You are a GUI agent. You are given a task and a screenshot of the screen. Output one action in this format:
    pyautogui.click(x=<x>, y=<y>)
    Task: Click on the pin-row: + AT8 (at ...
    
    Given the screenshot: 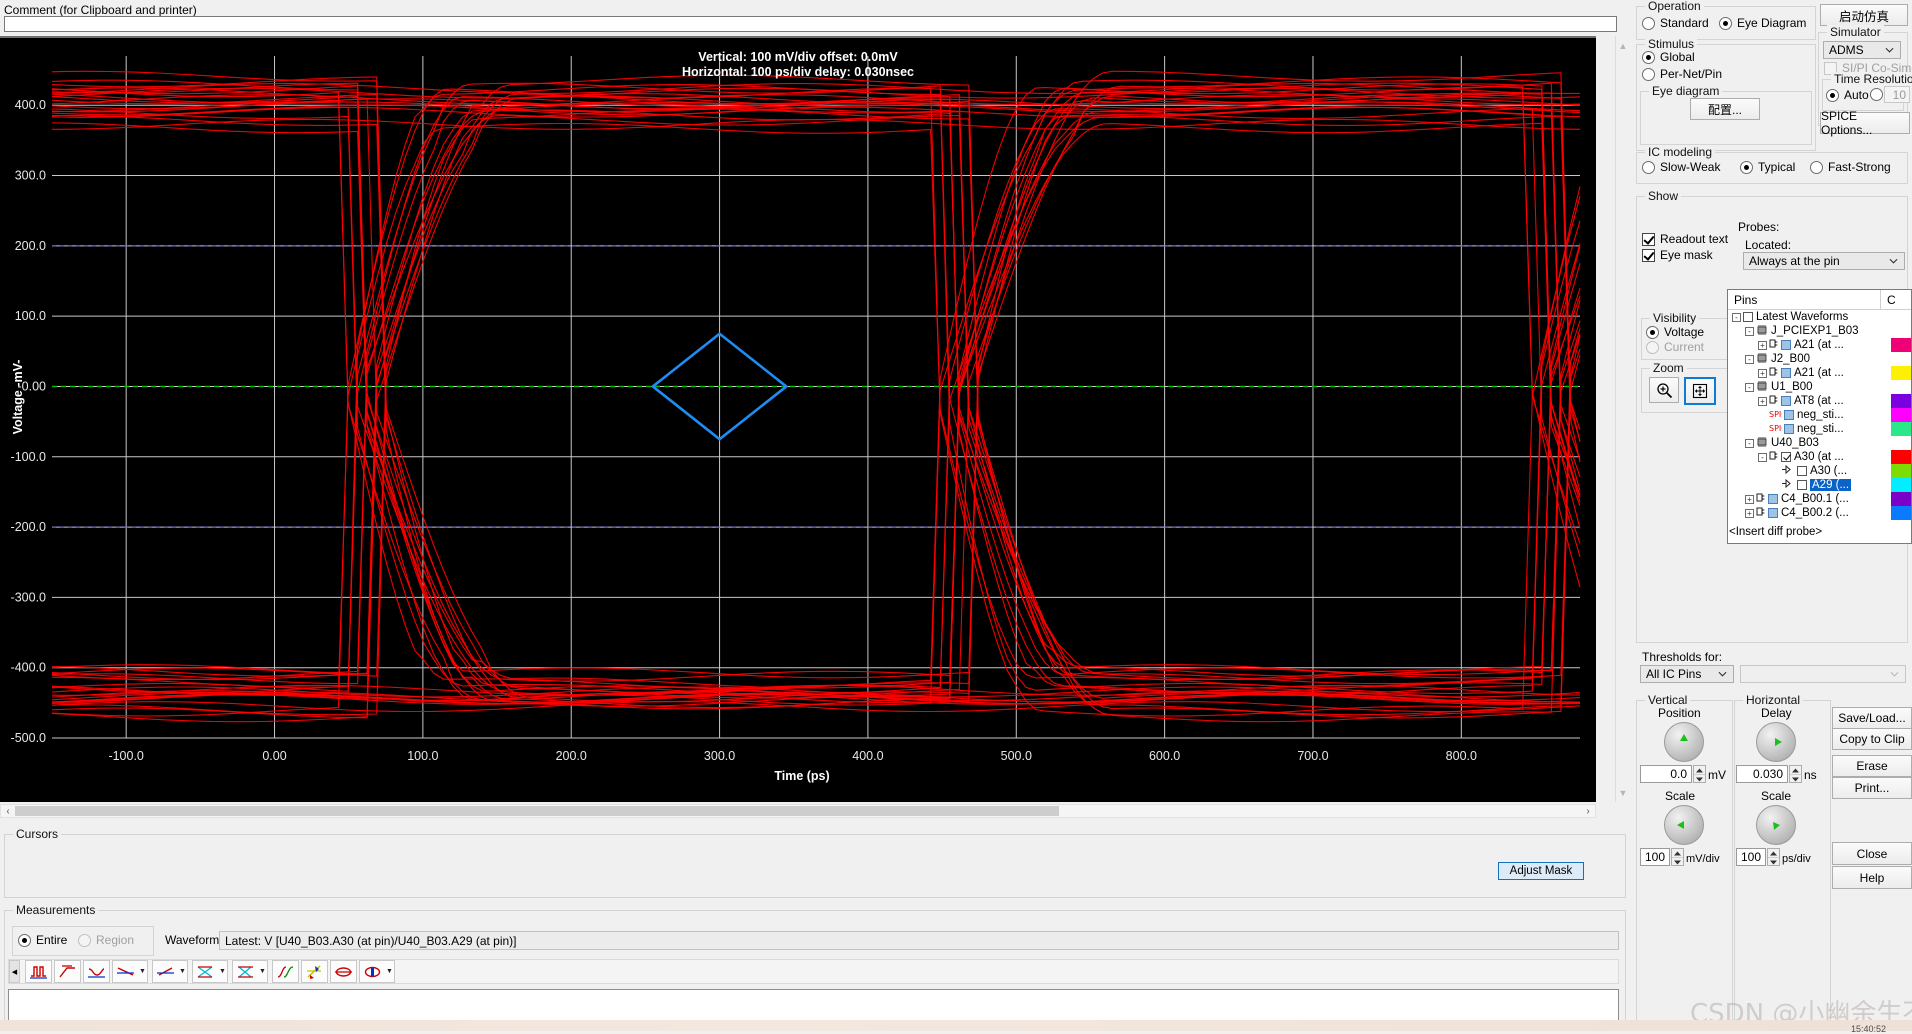 What is the action you would take?
    pyautogui.click(x=1819, y=401)
    